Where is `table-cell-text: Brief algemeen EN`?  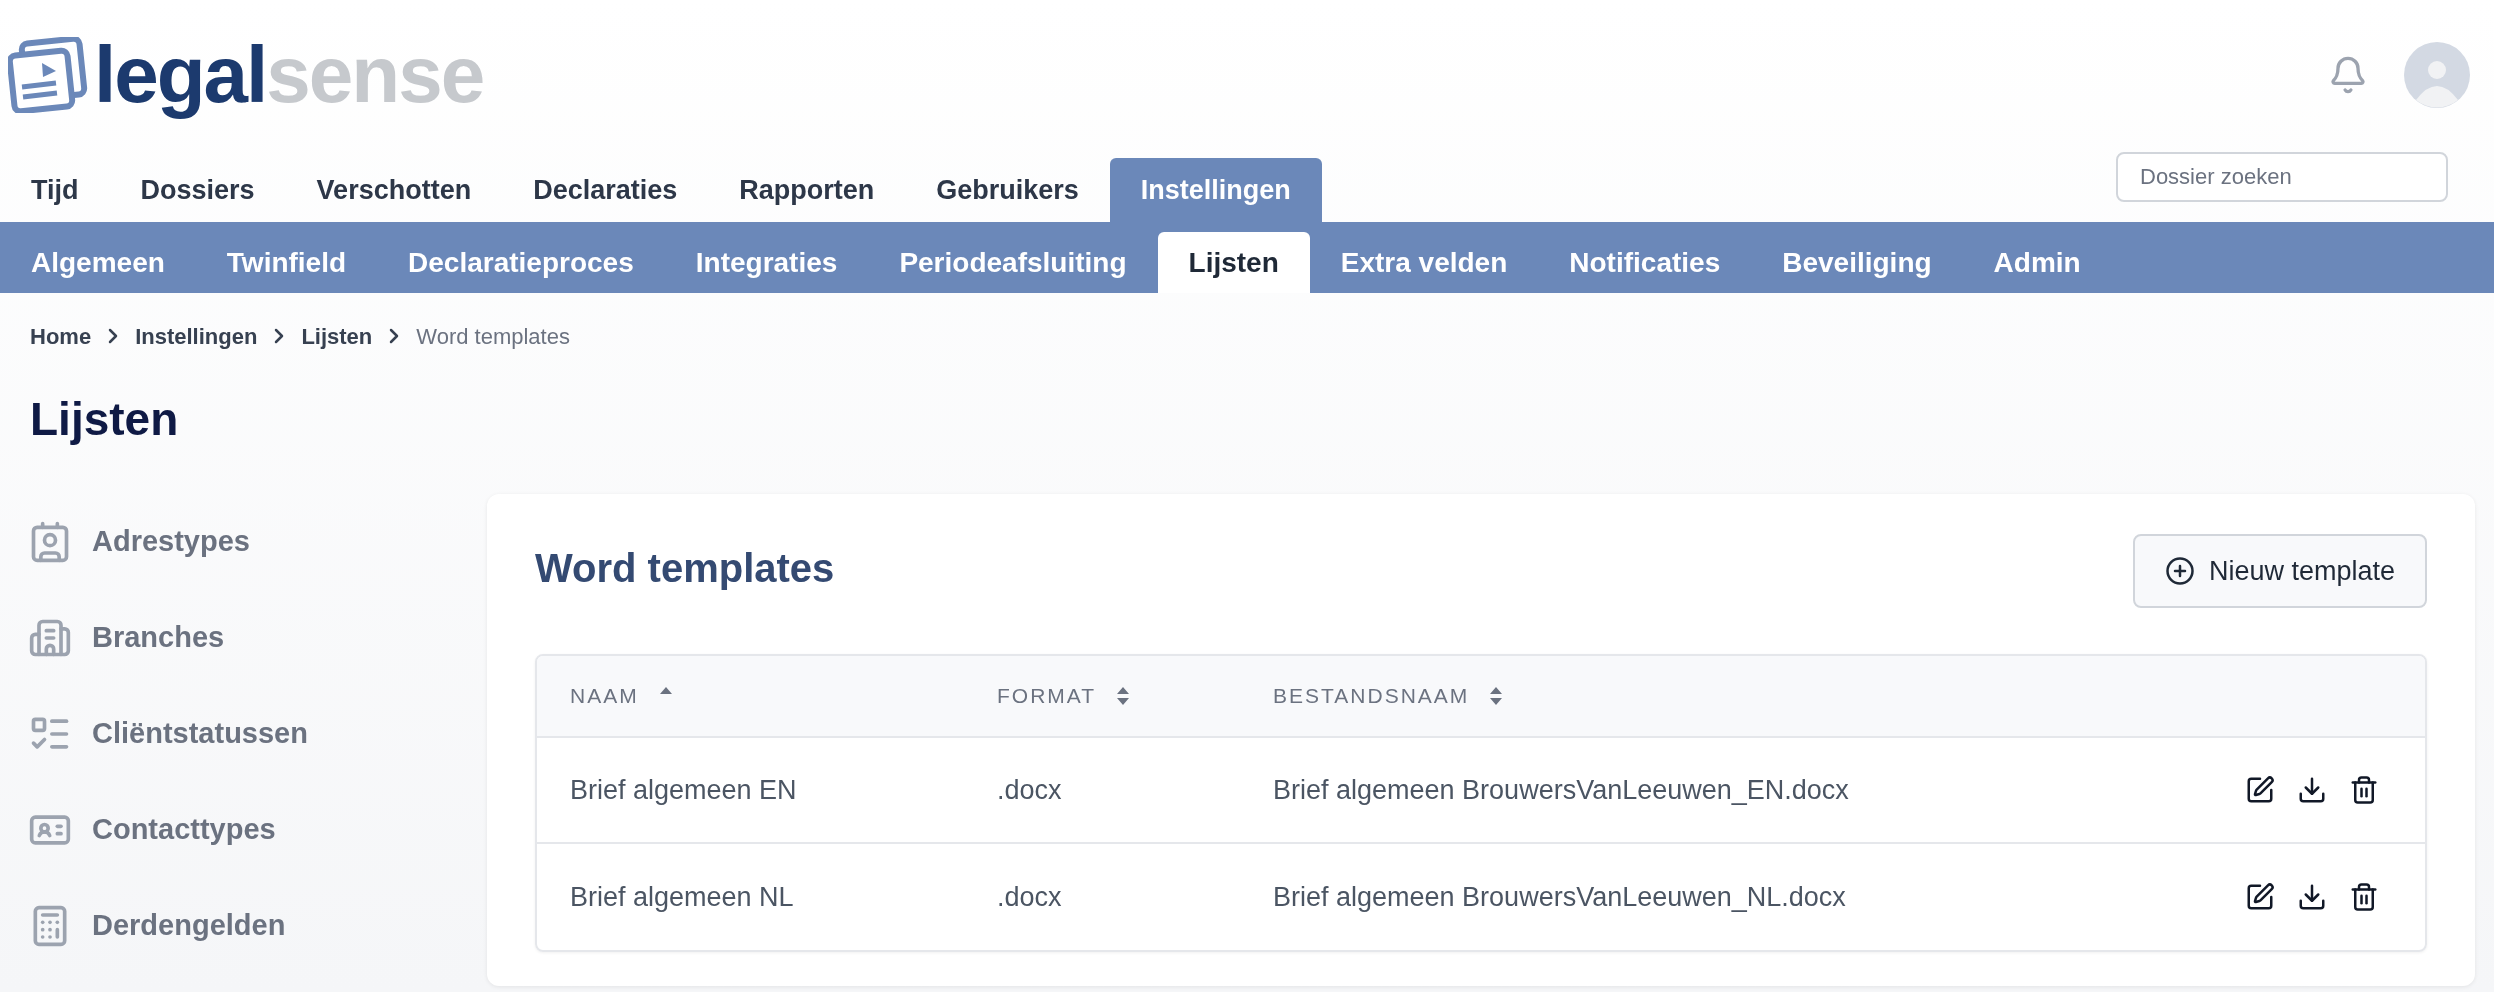 table-cell-text: Brief algemeen EN is located at coordinates (683, 790).